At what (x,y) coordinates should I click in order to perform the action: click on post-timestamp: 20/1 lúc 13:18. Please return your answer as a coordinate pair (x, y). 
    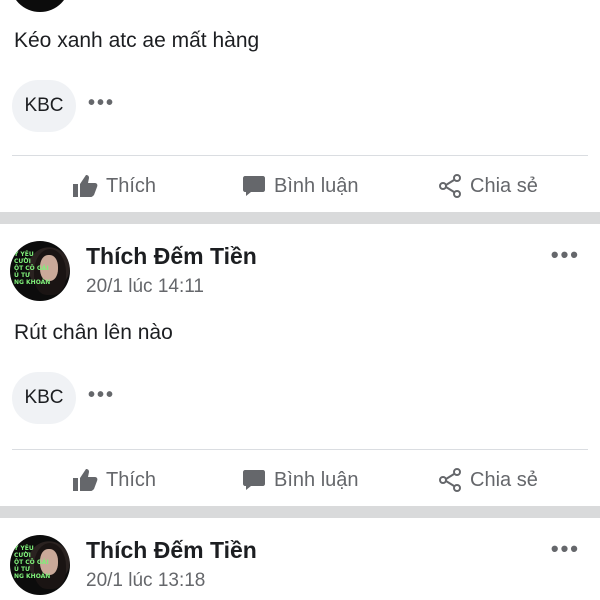
    Looking at the image, I should click on (145, 581).